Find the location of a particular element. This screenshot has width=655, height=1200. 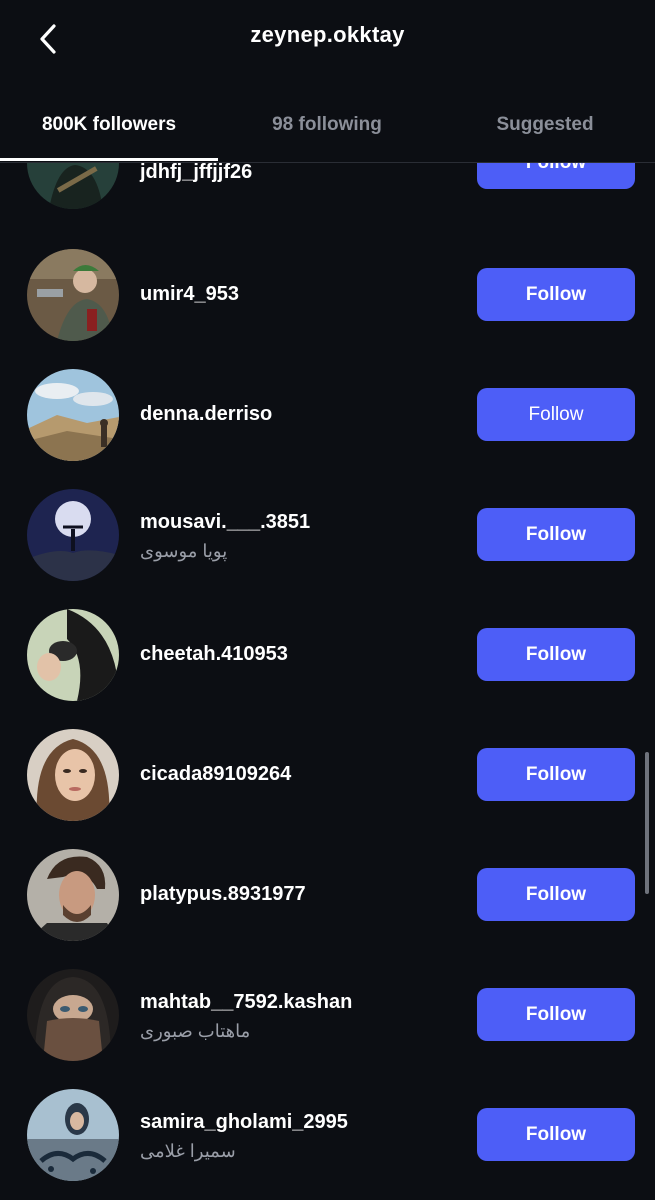

tab-following: 98 following is located at coordinates (327, 125).